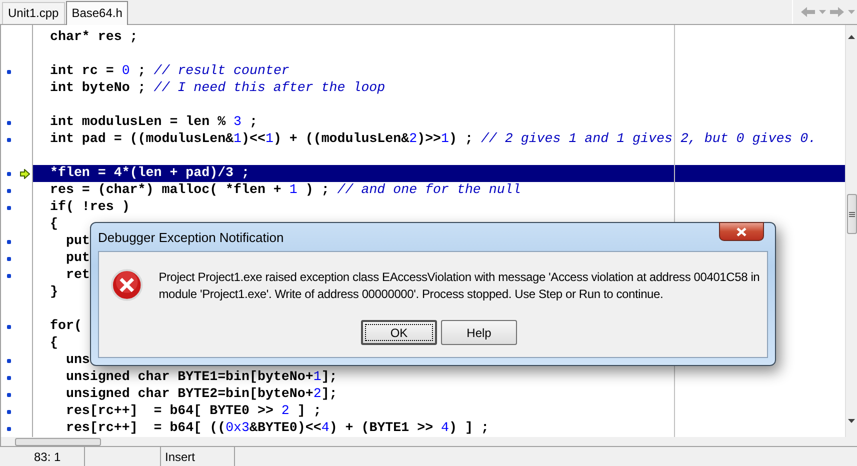  What do you see at coordinates (276, 428) in the screenshot?
I see `code-line: res[rc++] = b64[ ((0x3&BYTE0)<<4) + (BYTE1 >> 4) ] ;` at bounding box center [276, 428].